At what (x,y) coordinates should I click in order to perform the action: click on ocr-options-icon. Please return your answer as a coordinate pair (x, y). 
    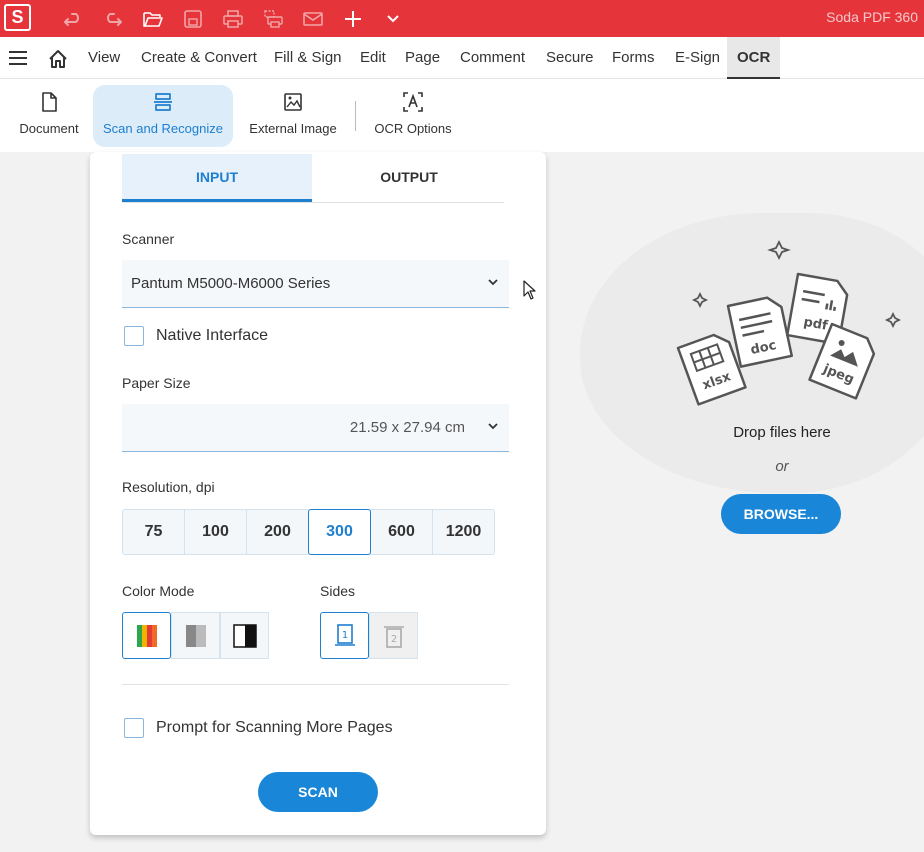
    Looking at the image, I should click on (413, 102).